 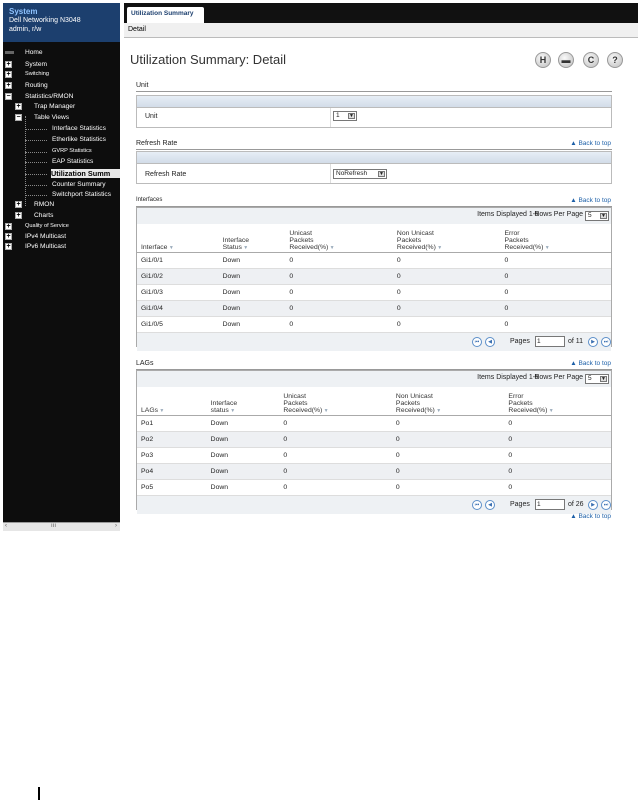 What do you see at coordinates (374, 292) in the screenshot?
I see `table-row: Gi1/0/3 Down 0 0 0` at bounding box center [374, 292].